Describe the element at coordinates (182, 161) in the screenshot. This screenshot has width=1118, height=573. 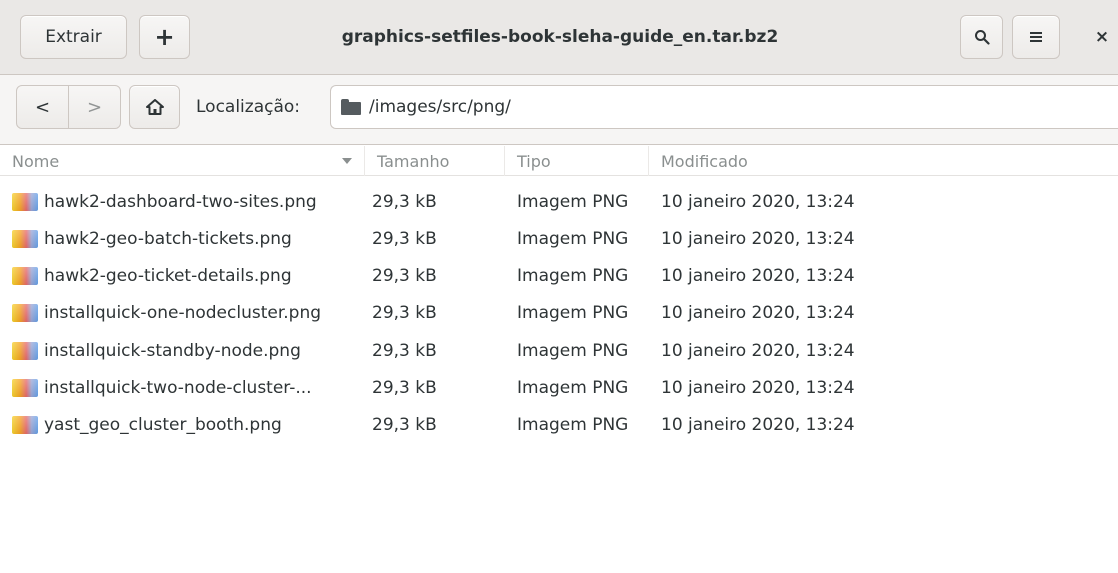
I see `column-header-name: Nome` at that location.